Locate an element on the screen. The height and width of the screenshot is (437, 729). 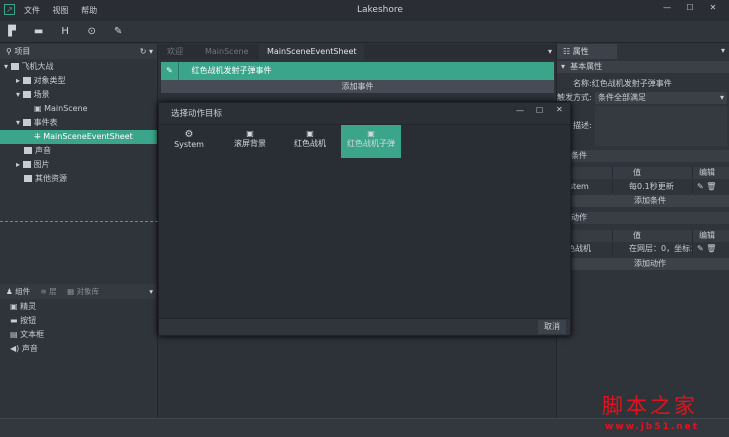
target-red-fighter: ▣ 红色战机 is located at coordinates (310, 141).